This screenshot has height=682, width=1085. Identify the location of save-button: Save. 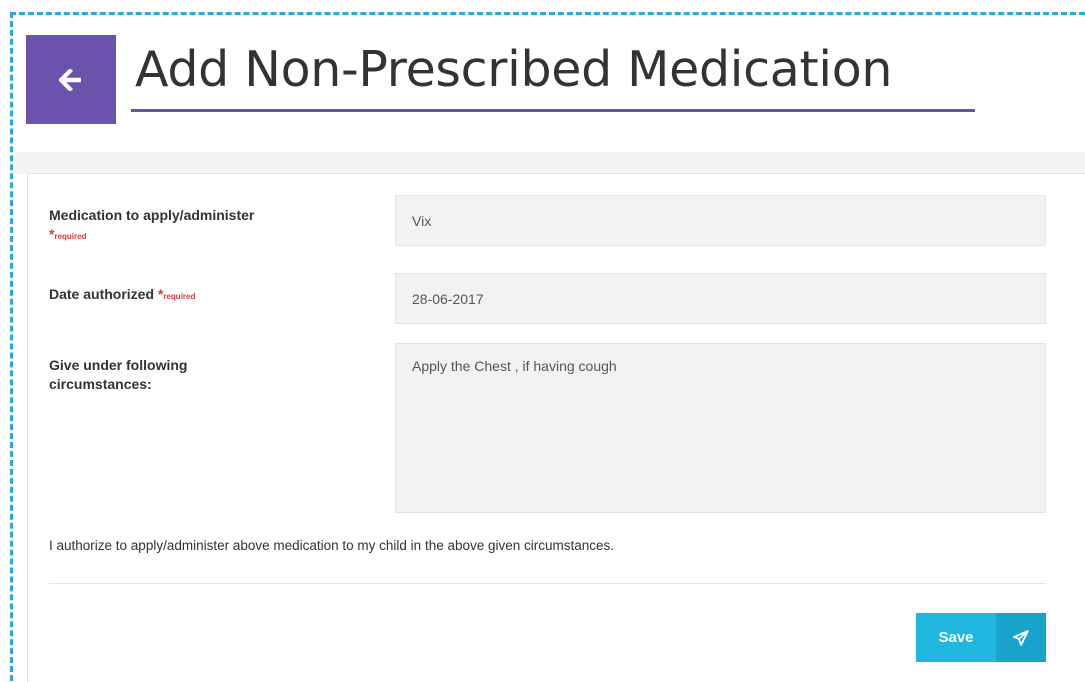
(981, 637).